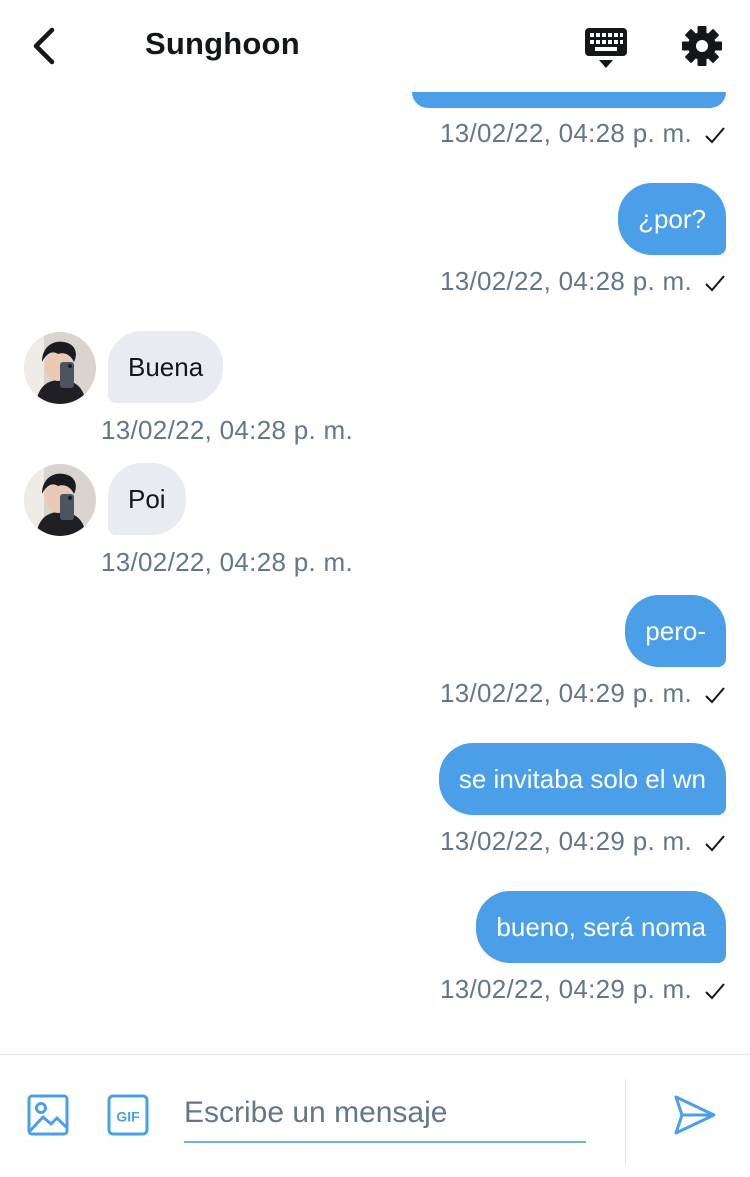 The image size is (750, 1177). What do you see at coordinates (222, 44) in the screenshot?
I see `conversation-title: Sunghoon` at bounding box center [222, 44].